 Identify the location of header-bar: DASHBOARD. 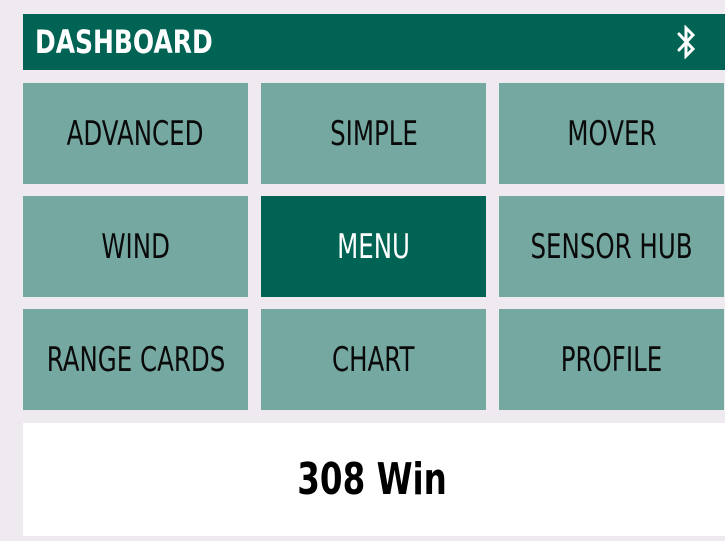
(374, 42).